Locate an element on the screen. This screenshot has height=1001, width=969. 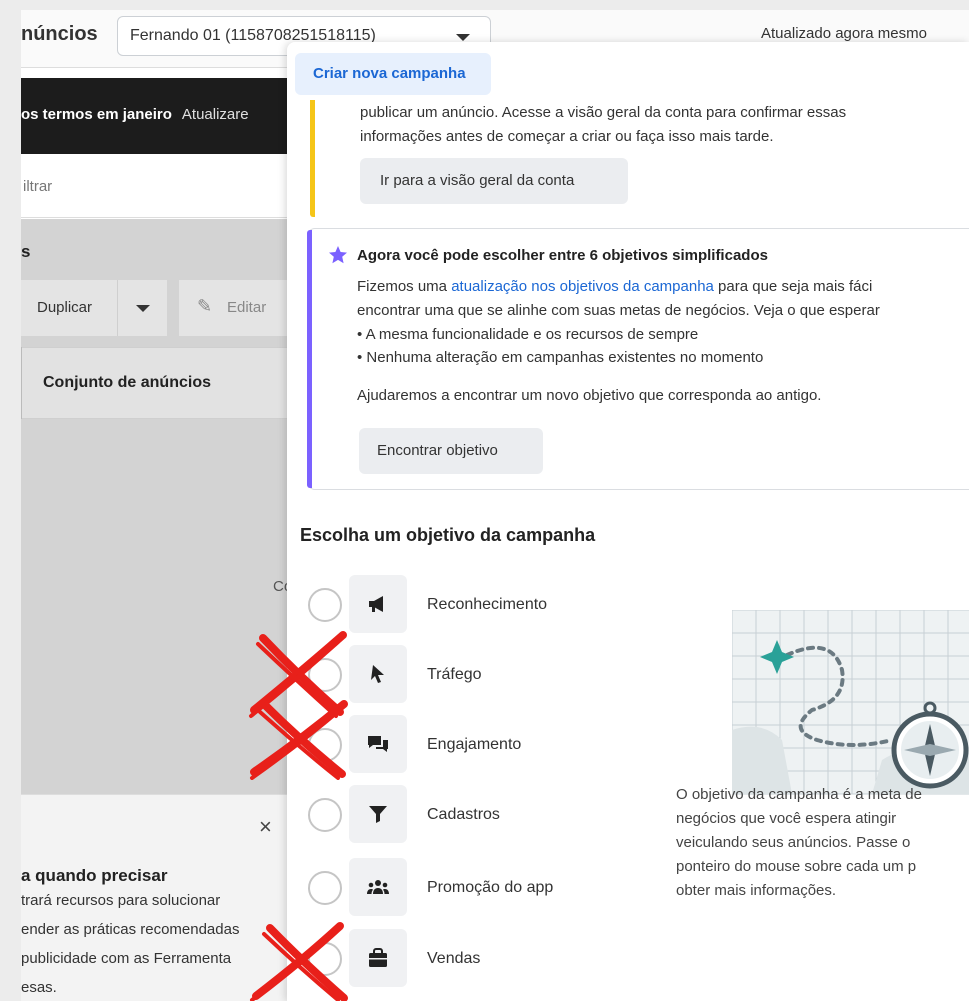
cursor-icon is located at coordinates (377, 674).